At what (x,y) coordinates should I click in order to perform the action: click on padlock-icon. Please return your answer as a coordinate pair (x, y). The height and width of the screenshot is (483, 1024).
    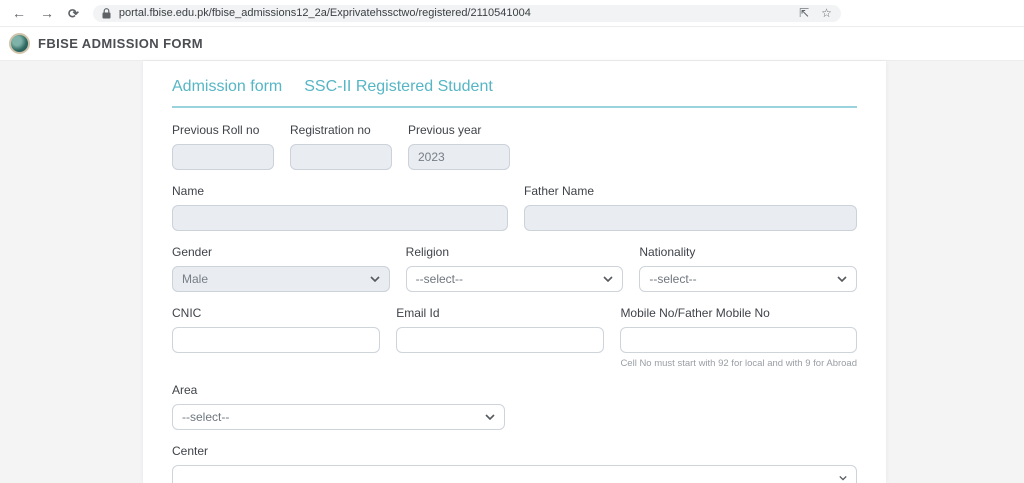
    Looking at the image, I should click on (106, 12).